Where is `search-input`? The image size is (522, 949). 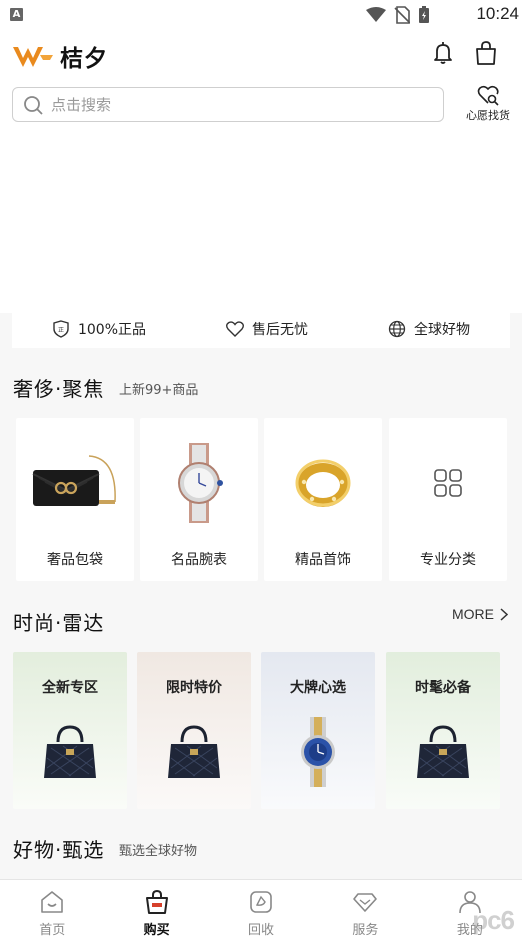 search-input is located at coordinates (241, 104).